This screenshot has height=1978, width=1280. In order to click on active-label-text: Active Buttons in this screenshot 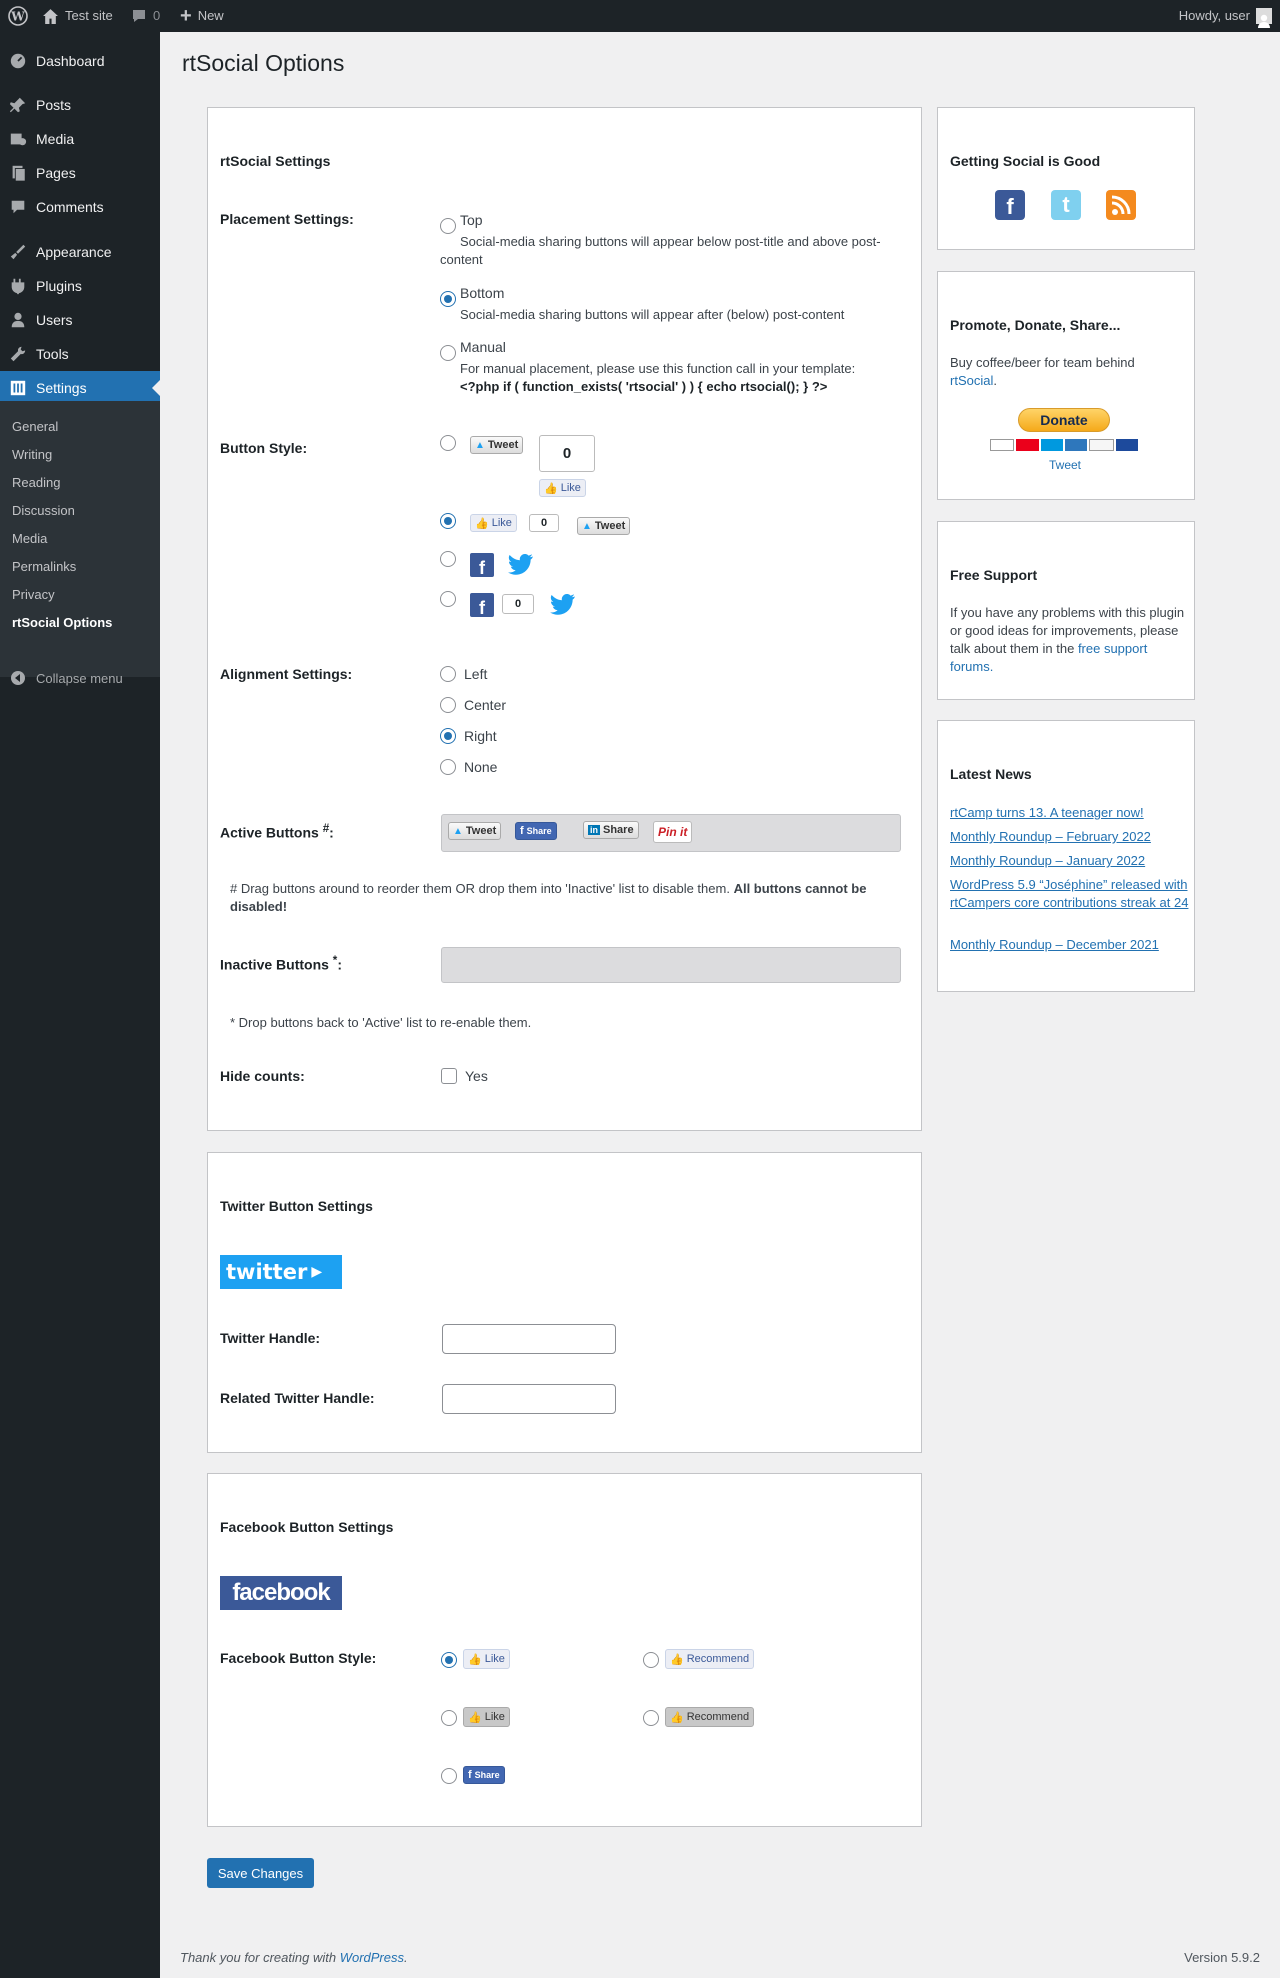, I will do `click(269, 832)`.